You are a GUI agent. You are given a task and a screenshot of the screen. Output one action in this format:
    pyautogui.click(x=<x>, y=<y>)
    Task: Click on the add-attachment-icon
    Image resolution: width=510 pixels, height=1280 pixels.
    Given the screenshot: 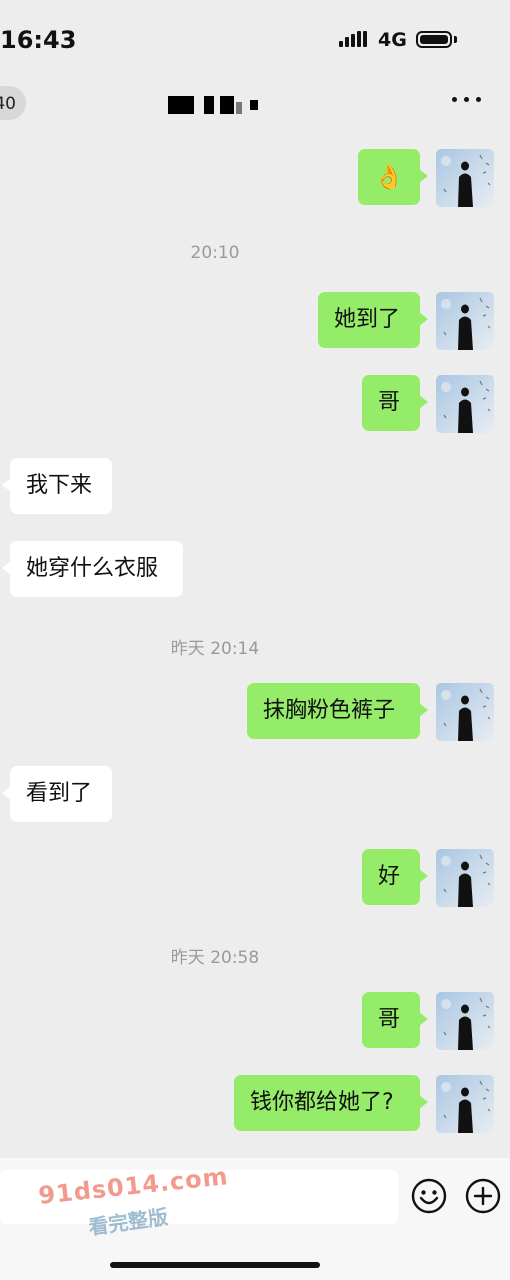 What is the action you would take?
    pyautogui.click(x=483, y=1196)
    